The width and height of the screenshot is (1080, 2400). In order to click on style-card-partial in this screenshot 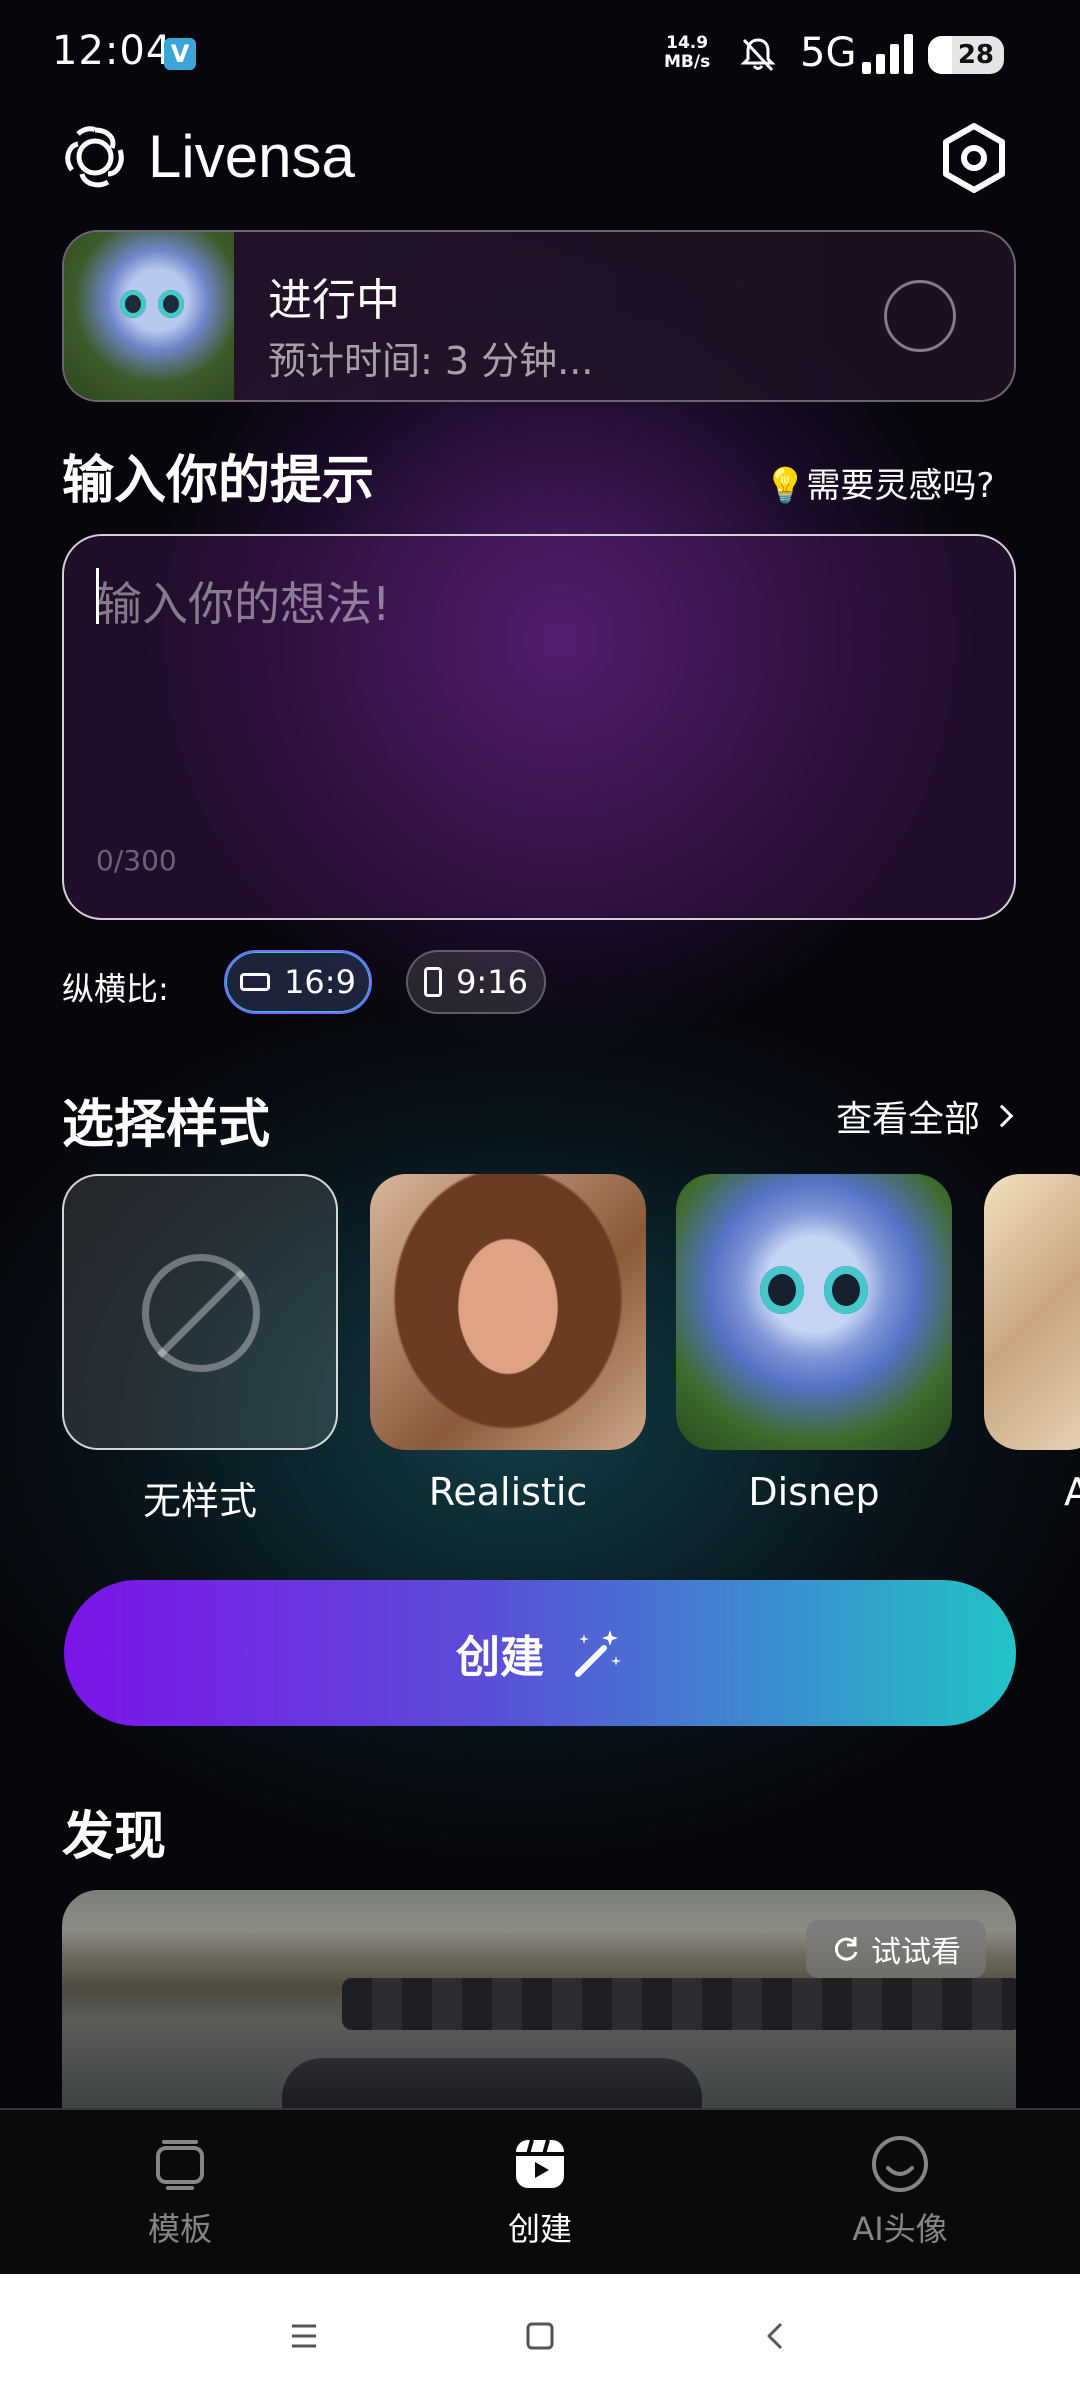, I will do `click(1032, 1312)`.